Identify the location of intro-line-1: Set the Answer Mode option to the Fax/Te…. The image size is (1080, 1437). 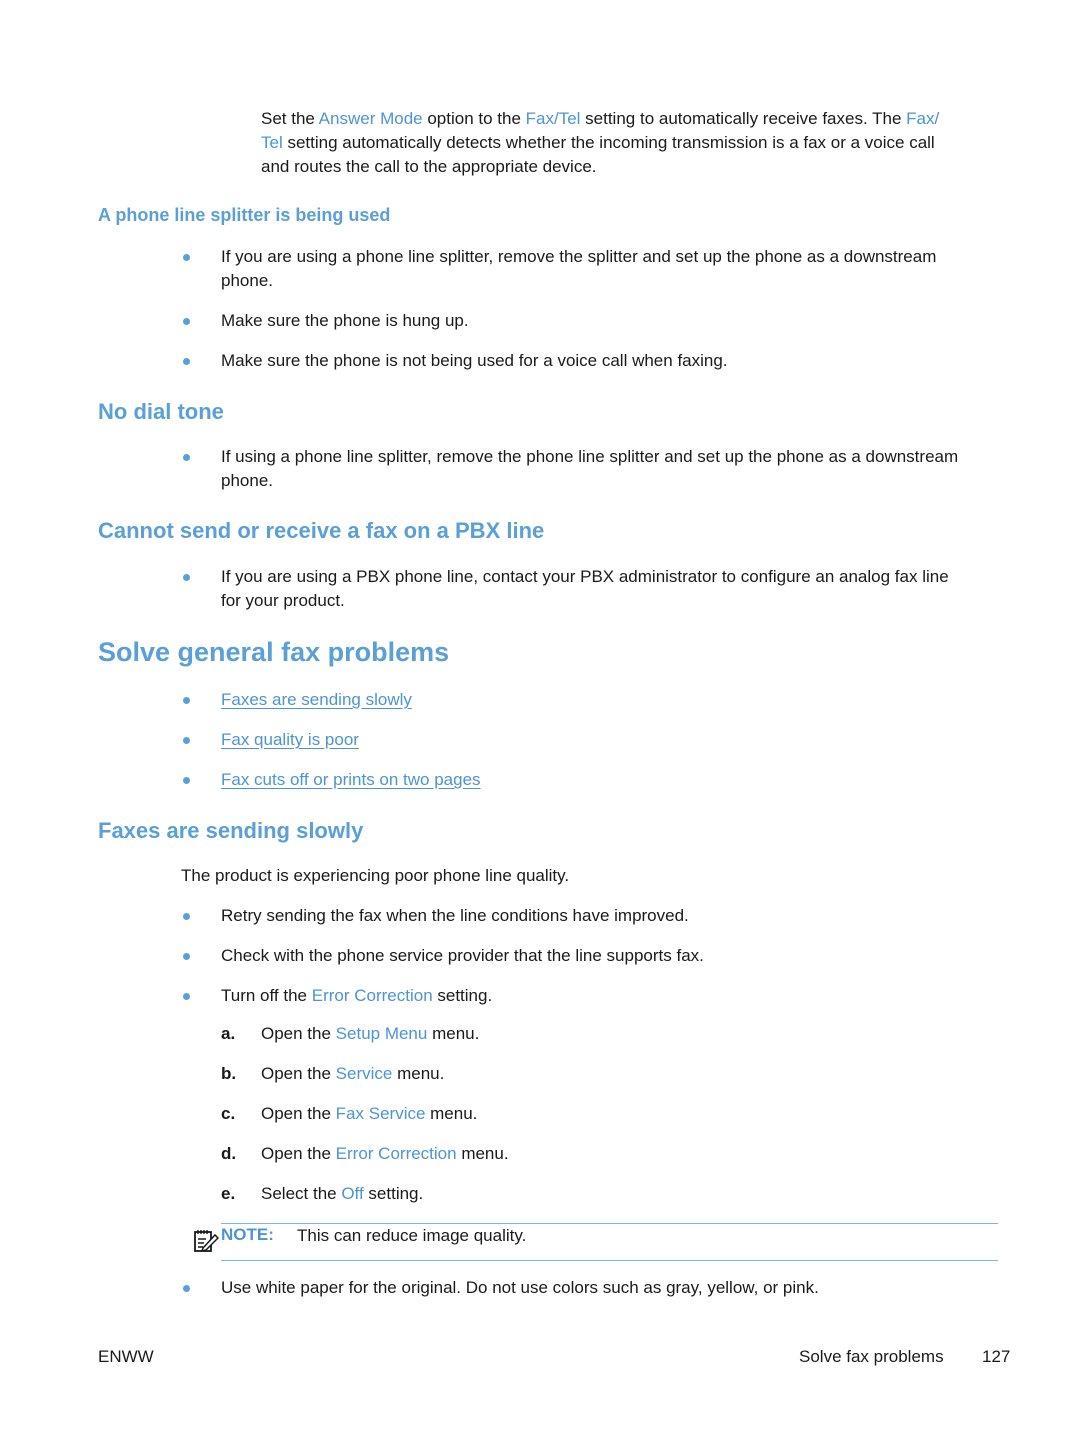
(600, 119).